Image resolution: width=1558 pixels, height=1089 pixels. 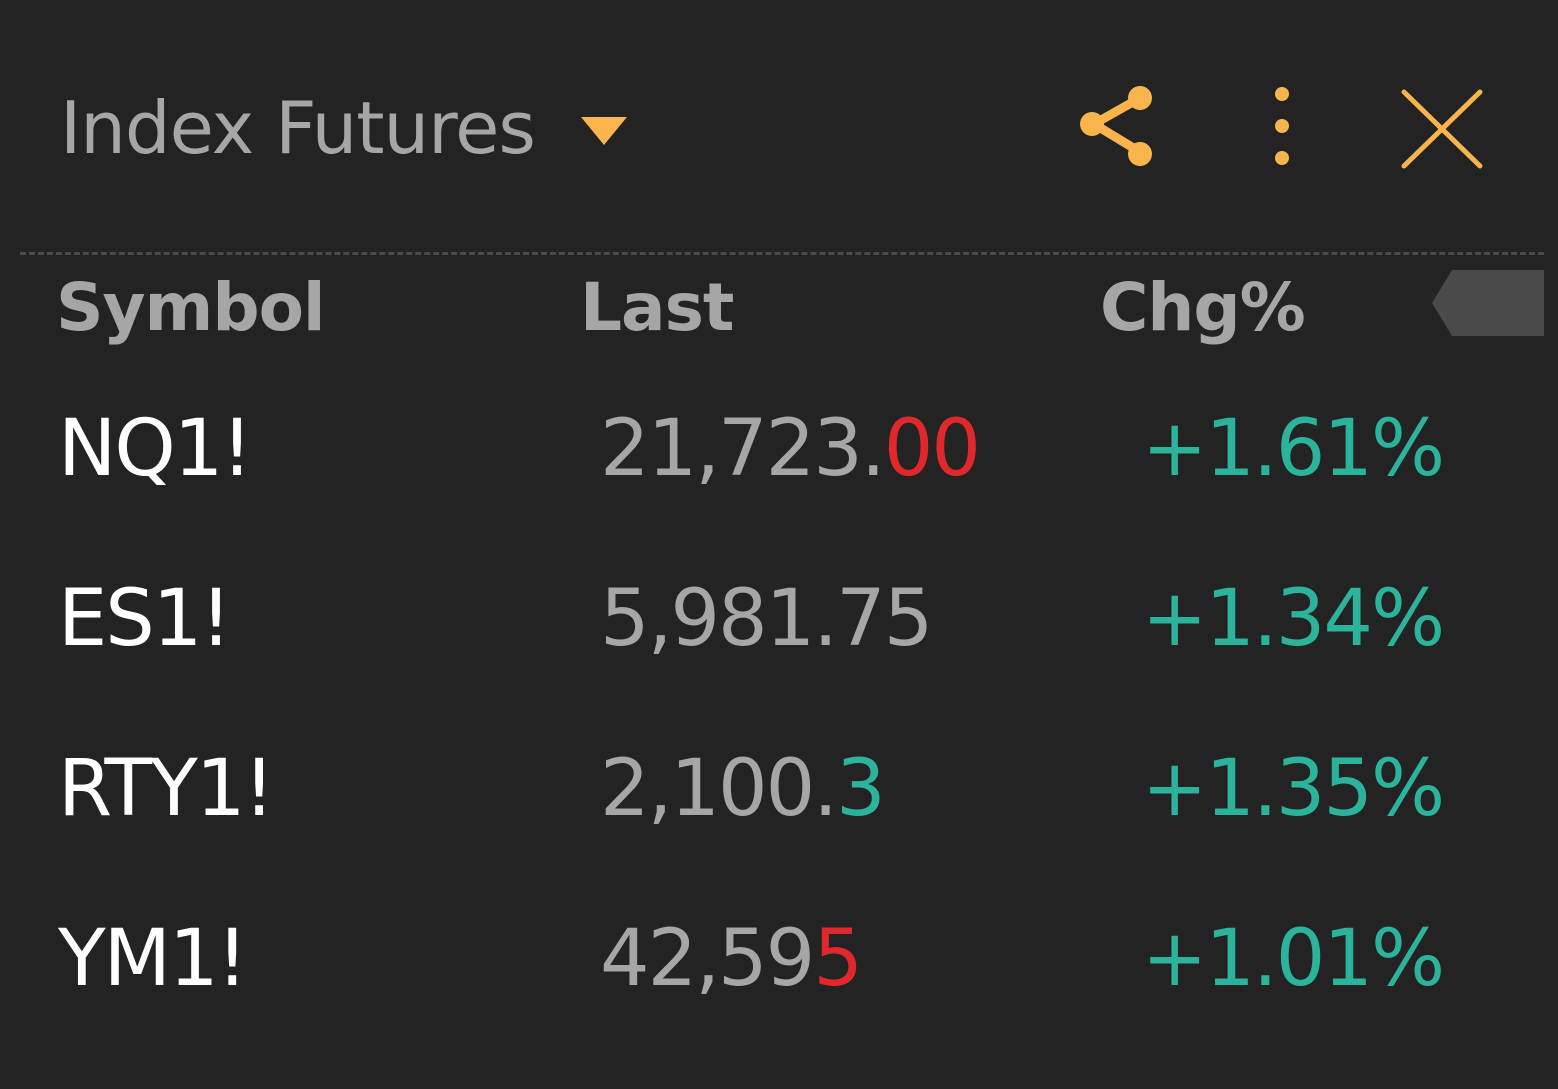 What do you see at coordinates (707, 959) in the screenshot?
I see `last-base: 42,59` at bounding box center [707, 959].